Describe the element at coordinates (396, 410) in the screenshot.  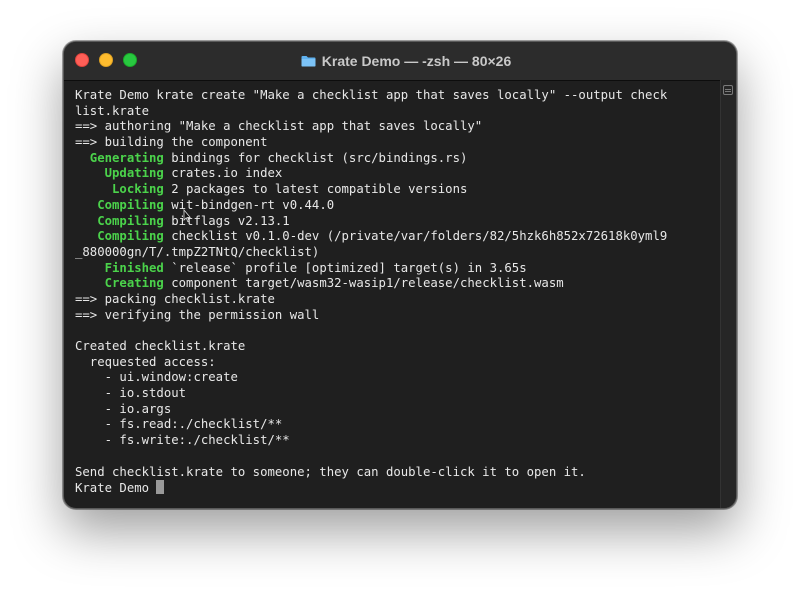
I see `terminal-line: - io.args` at that location.